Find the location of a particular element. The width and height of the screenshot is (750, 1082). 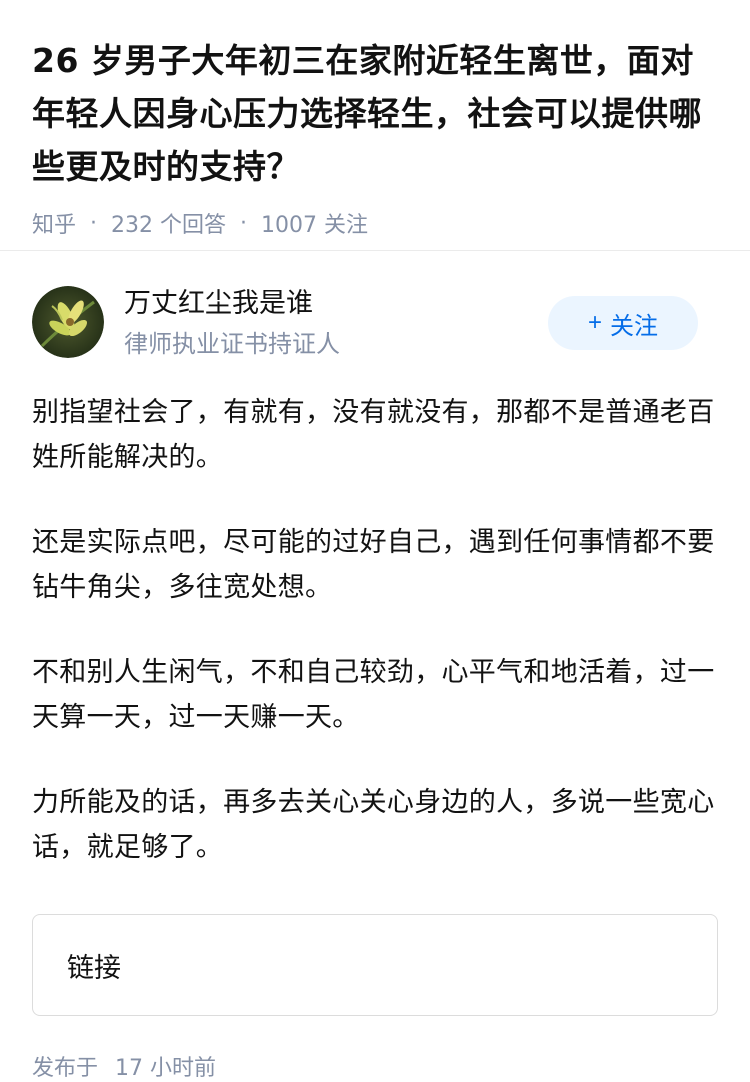

answer-count: 232 个回答 is located at coordinates (168, 223).